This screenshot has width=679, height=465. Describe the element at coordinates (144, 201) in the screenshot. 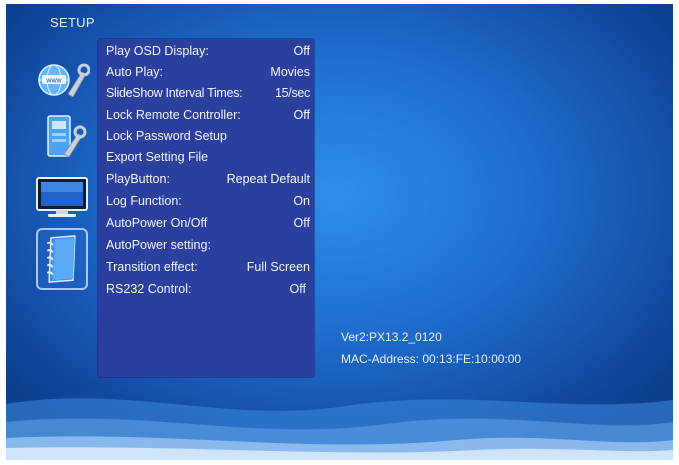

I see `menu-item-label: Log Function:` at that location.